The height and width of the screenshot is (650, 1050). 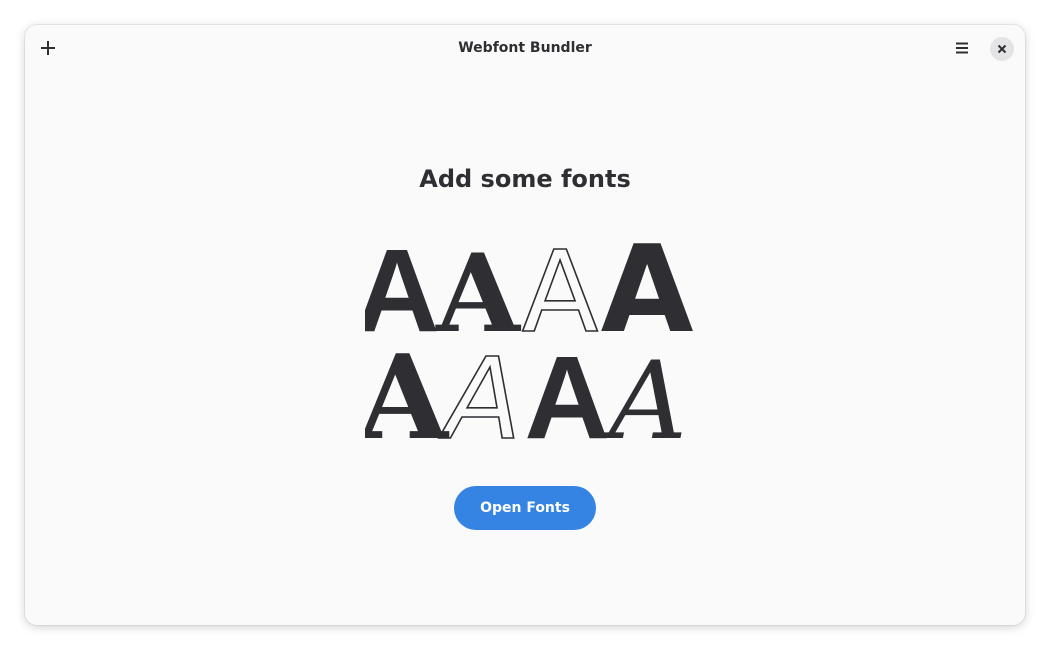 I want to click on hamburger-menu-icon, so click(x=962, y=48).